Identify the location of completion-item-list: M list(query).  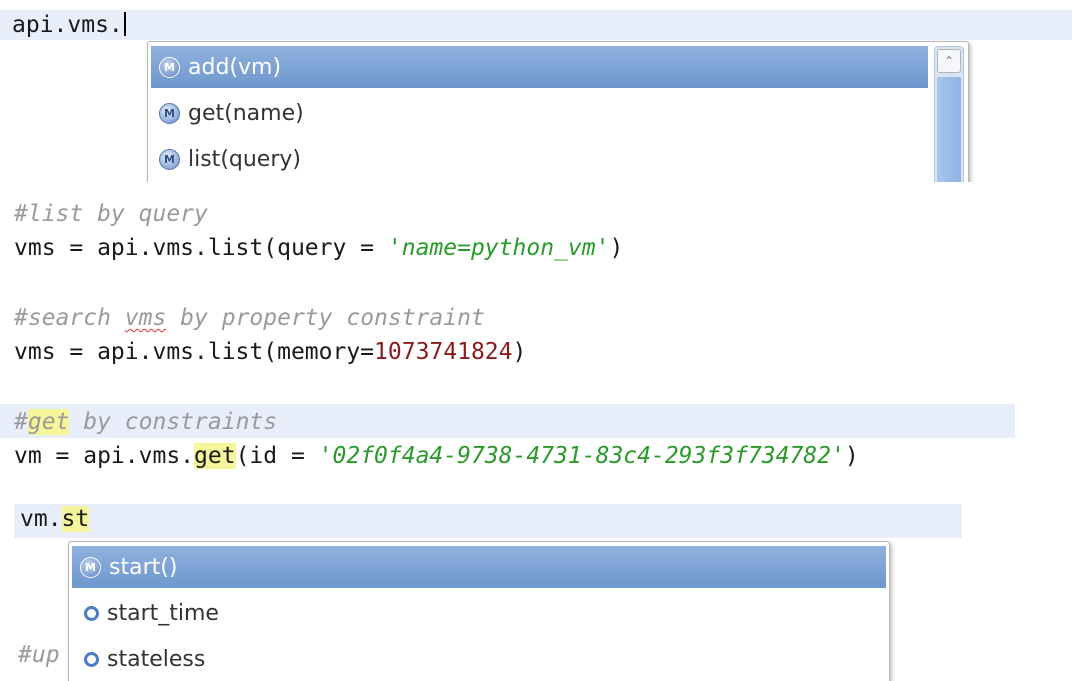
(226, 159).